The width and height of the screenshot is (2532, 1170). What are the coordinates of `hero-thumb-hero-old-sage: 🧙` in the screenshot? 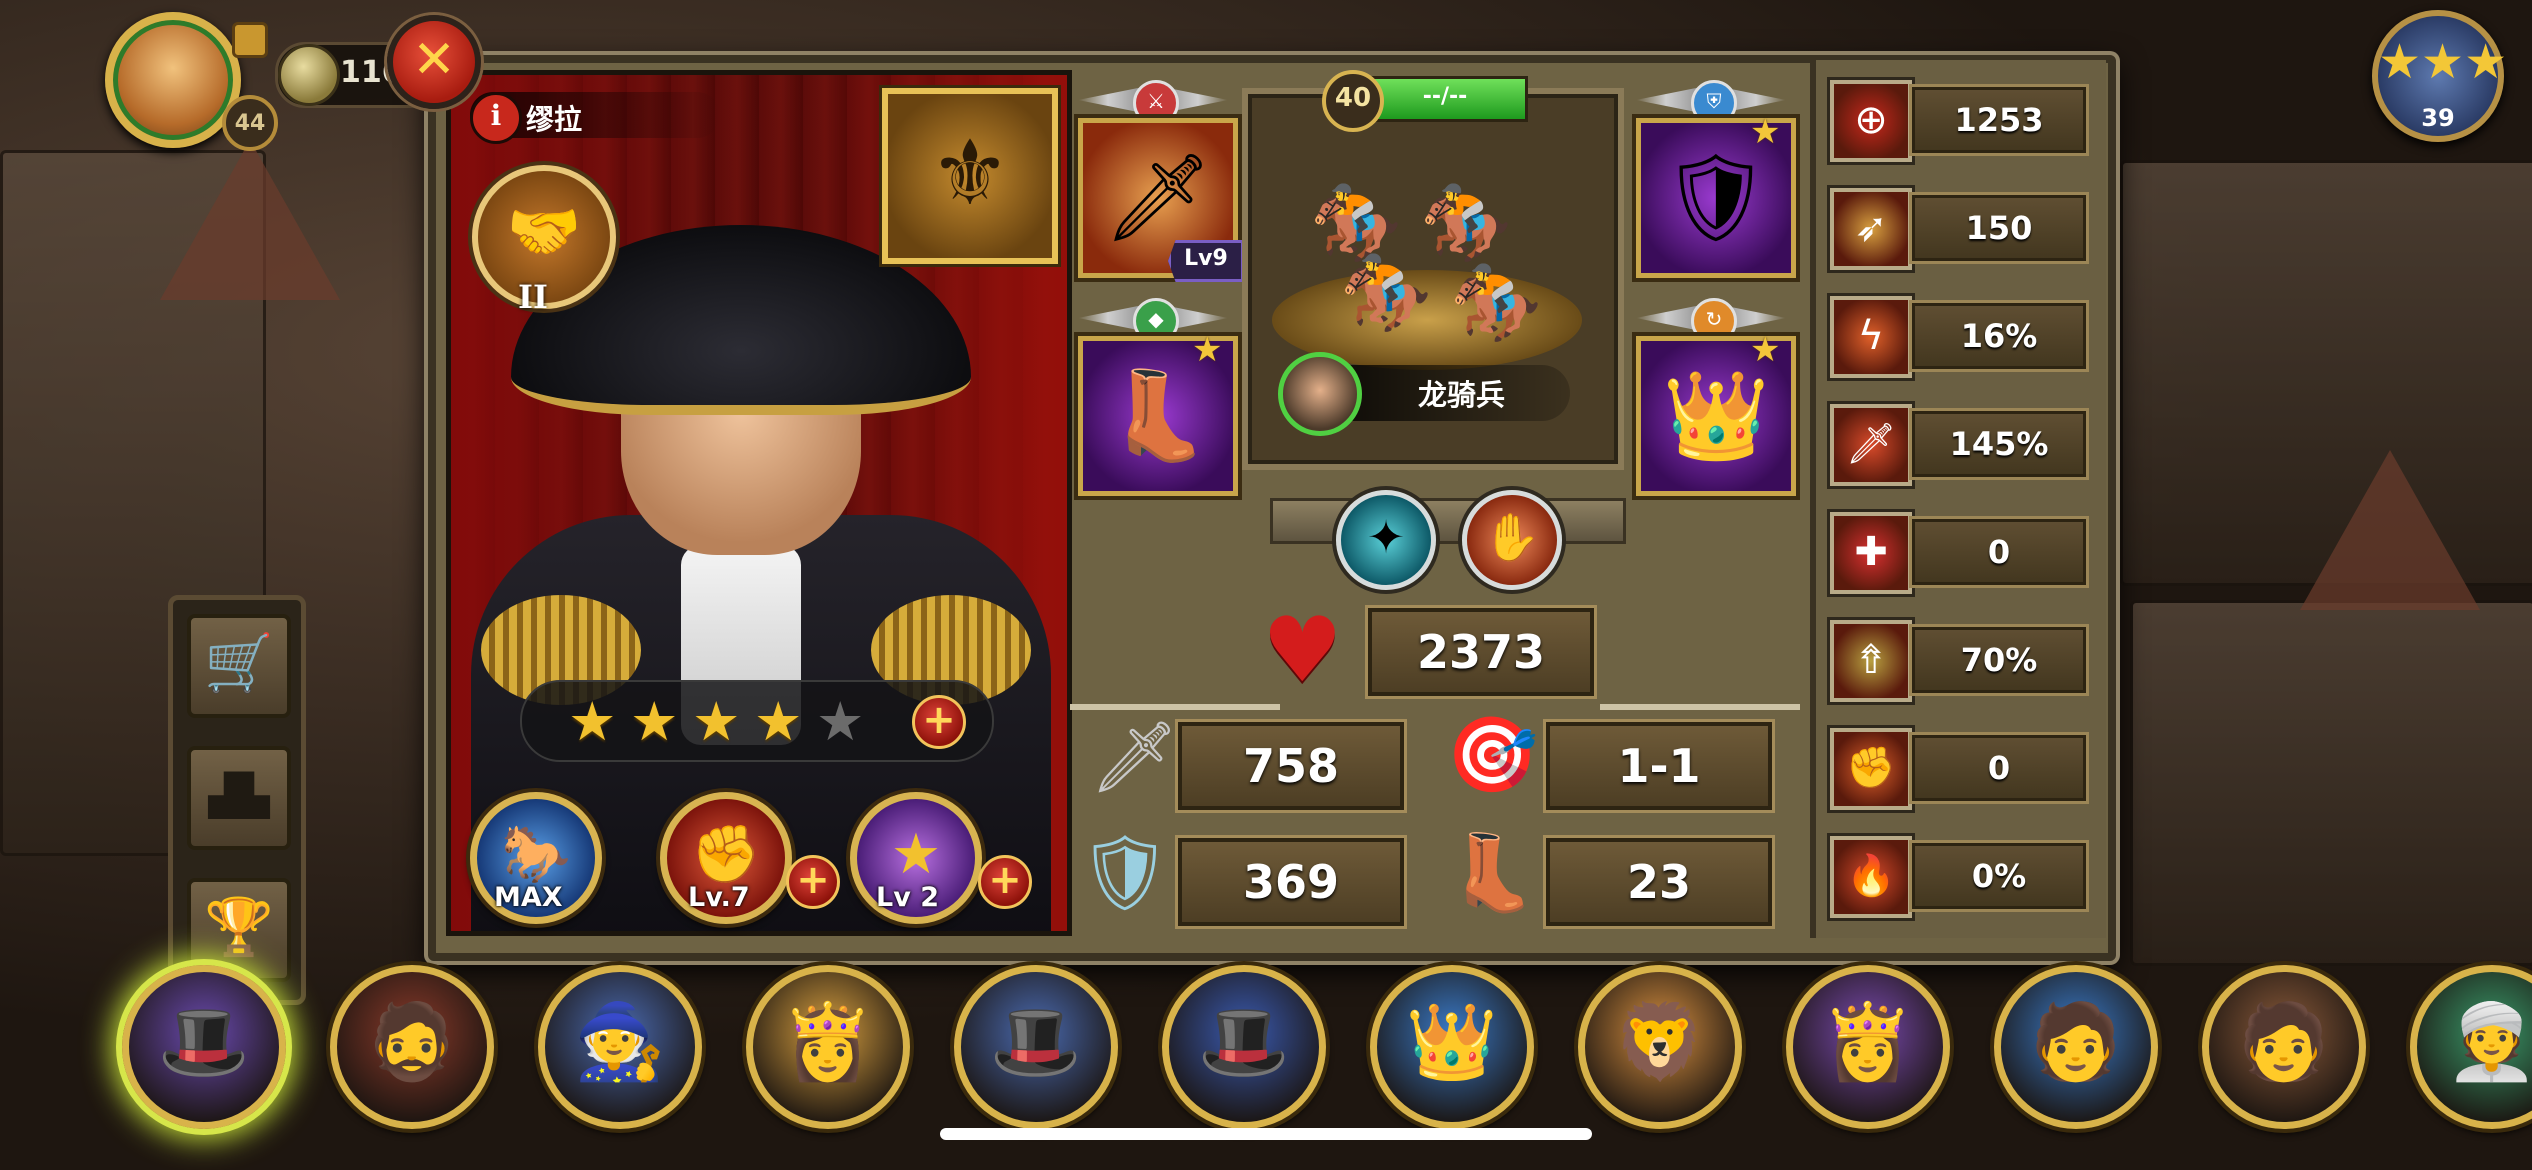 It's located at (620, 1047).